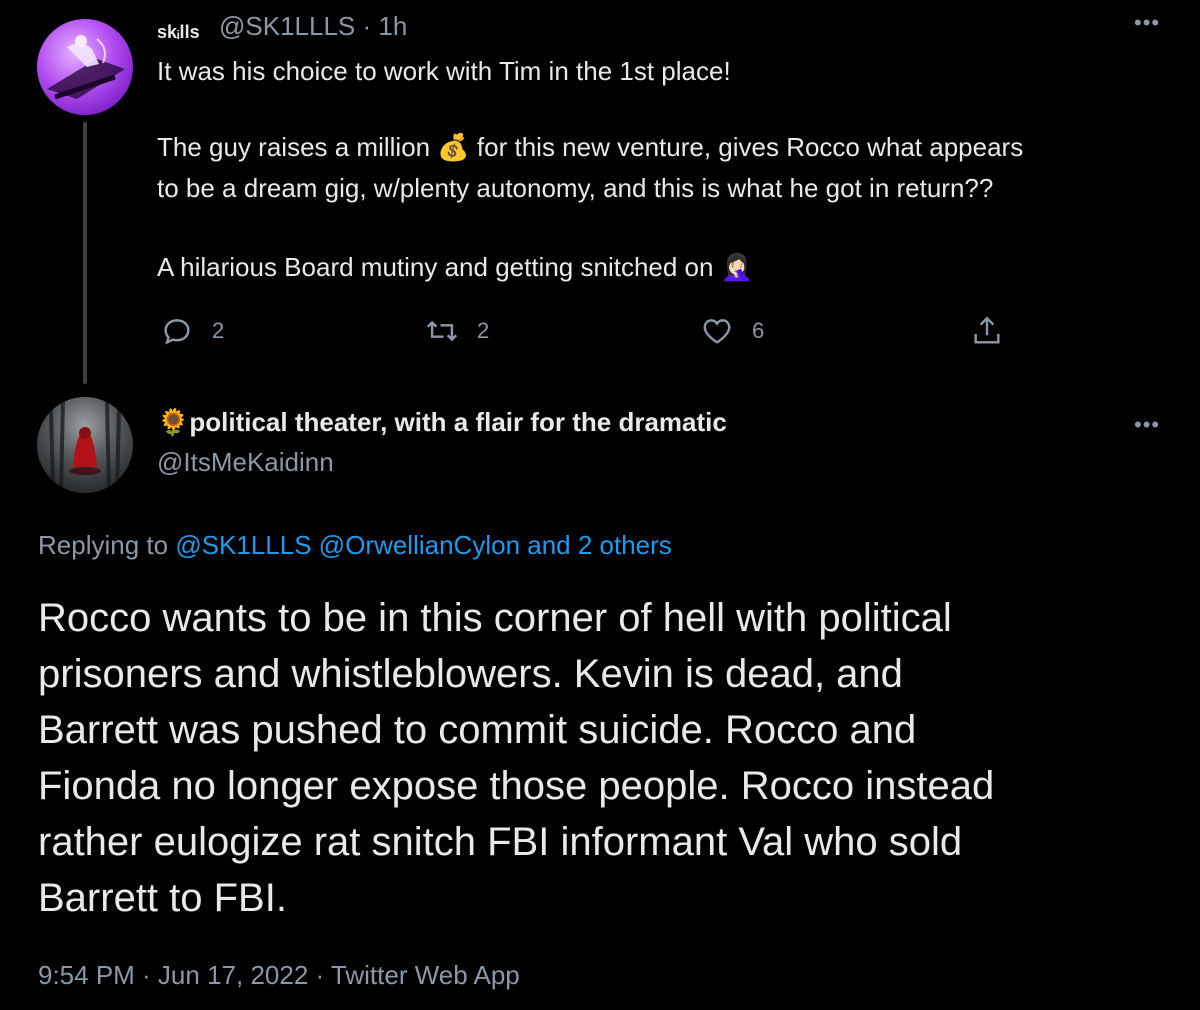 This screenshot has width=1200, height=1010. I want to click on retweet-icon, so click(442, 331).